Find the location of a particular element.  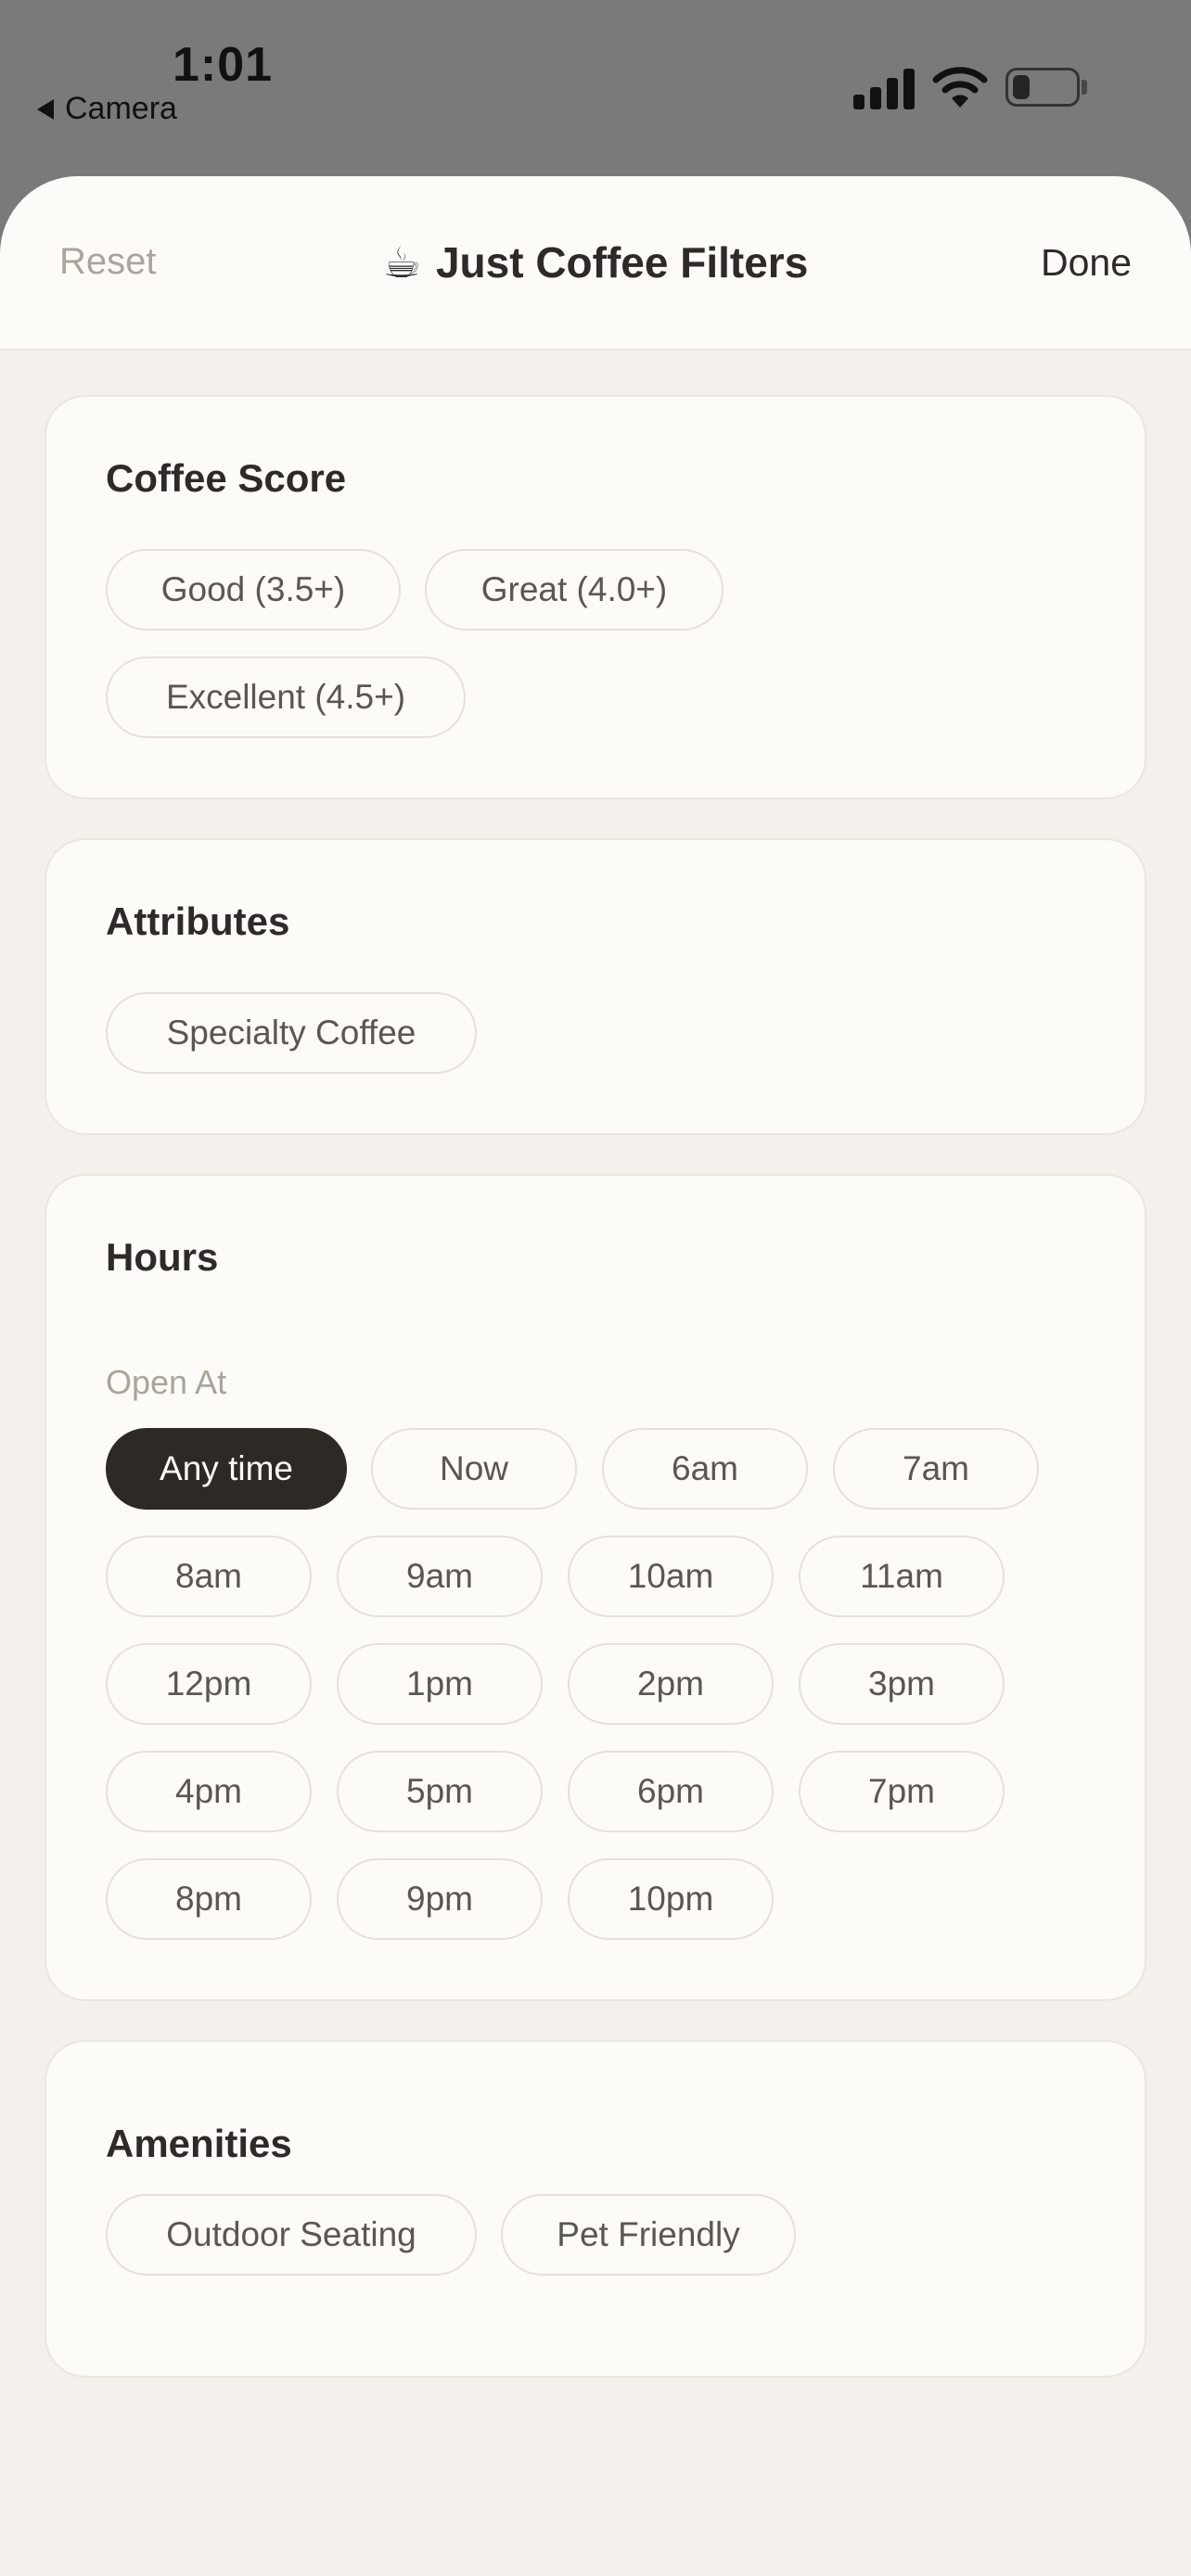

attributes-title: Attributes is located at coordinates (198, 921).